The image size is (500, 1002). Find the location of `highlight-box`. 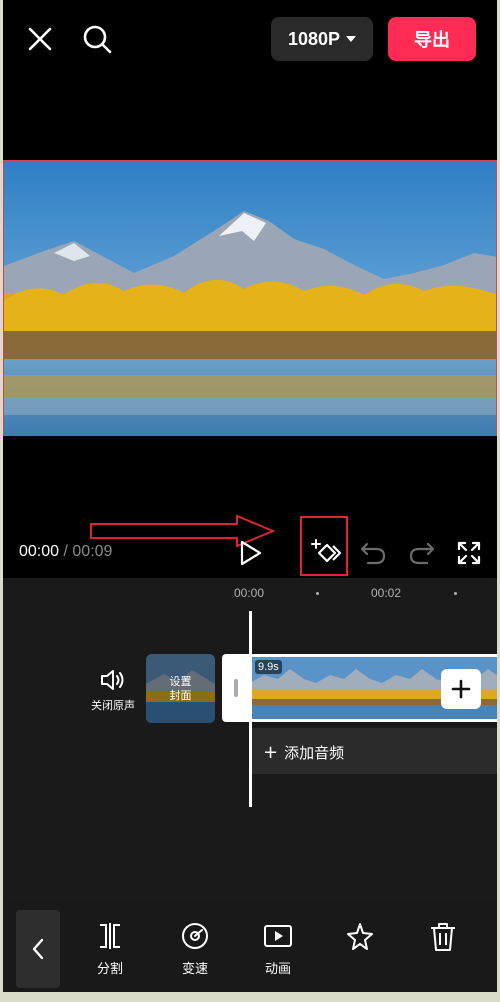

highlight-box is located at coordinates (324, 546).